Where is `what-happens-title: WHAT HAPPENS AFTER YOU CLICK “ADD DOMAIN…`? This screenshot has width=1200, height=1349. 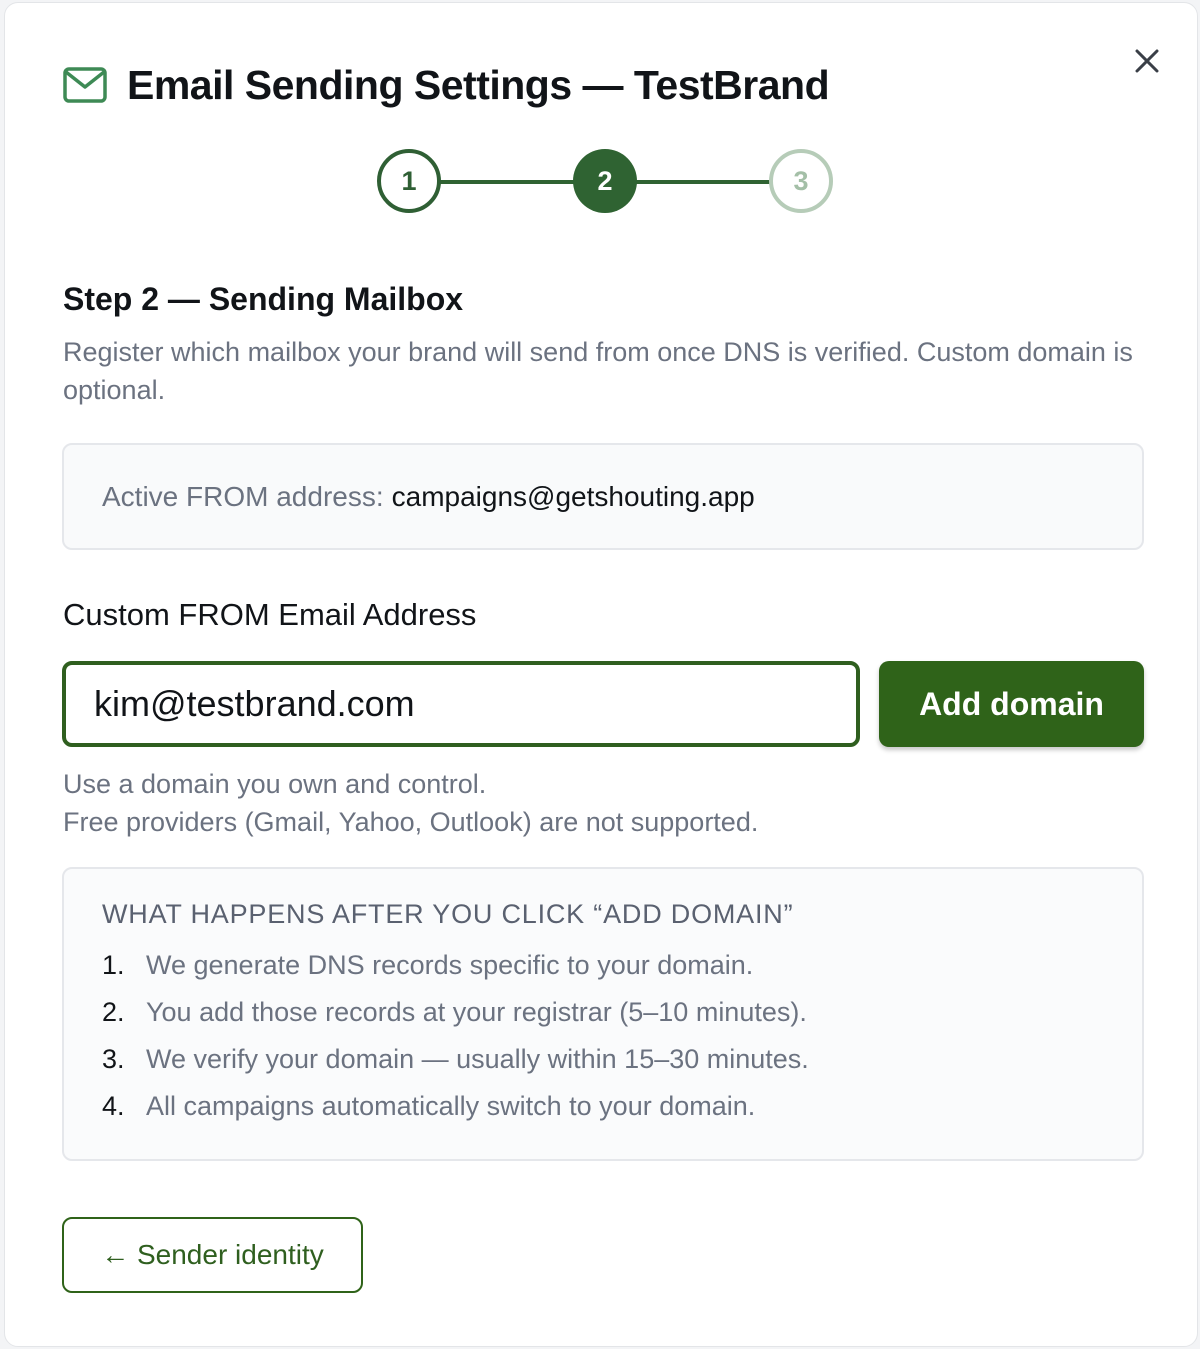 what-happens-title: WHAT HAPPENS AFTER YOU CLICK “ADD DOMAIN… is located at coordinates (448, 914).